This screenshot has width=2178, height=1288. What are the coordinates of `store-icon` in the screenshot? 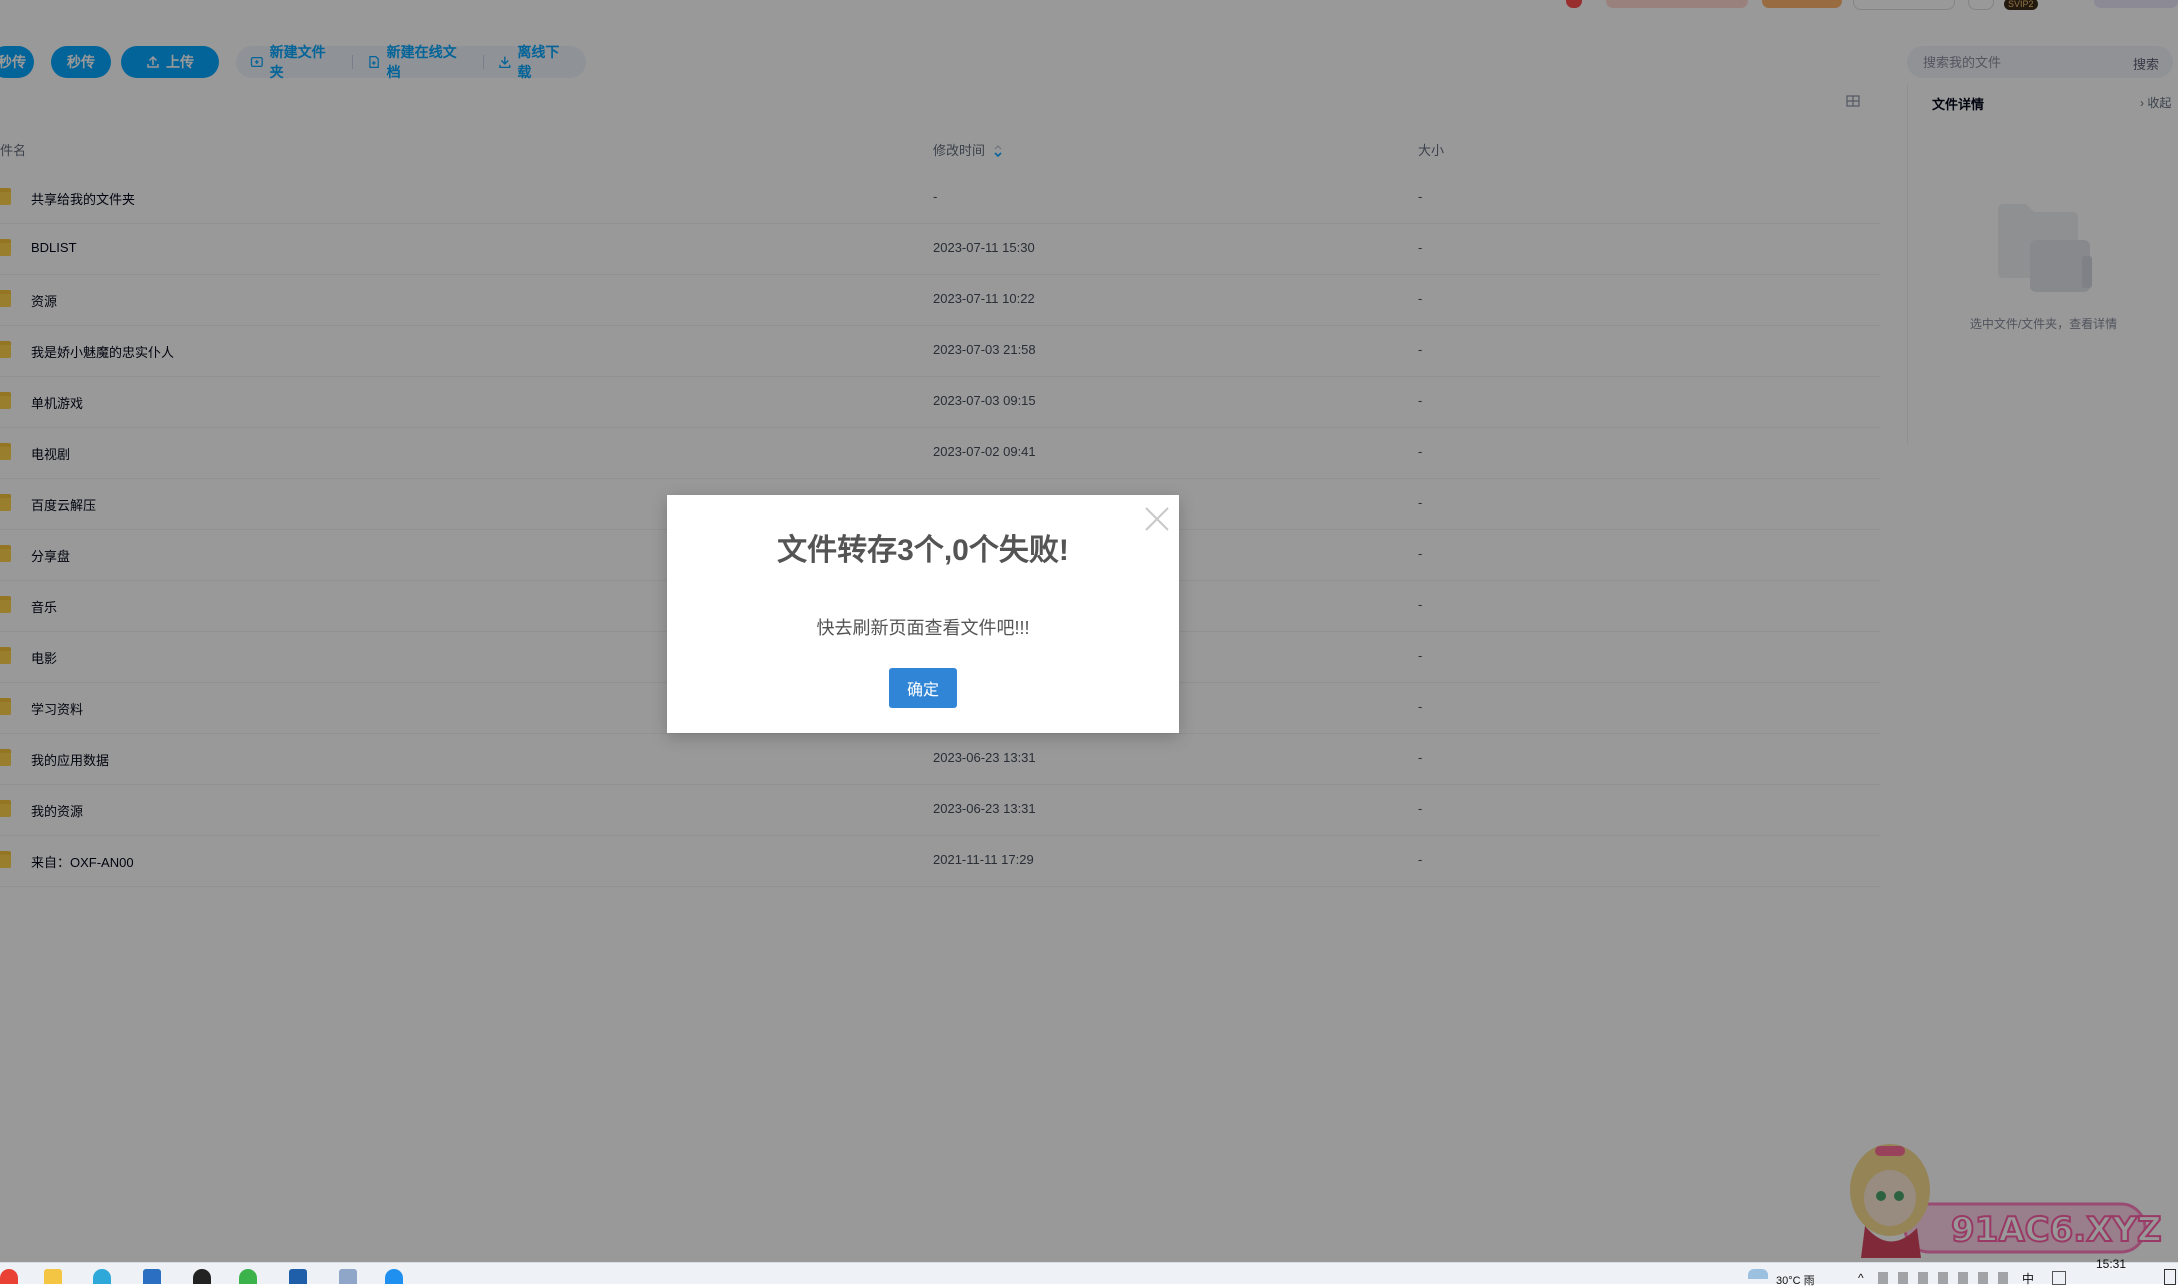 It's located at (152, 1276).